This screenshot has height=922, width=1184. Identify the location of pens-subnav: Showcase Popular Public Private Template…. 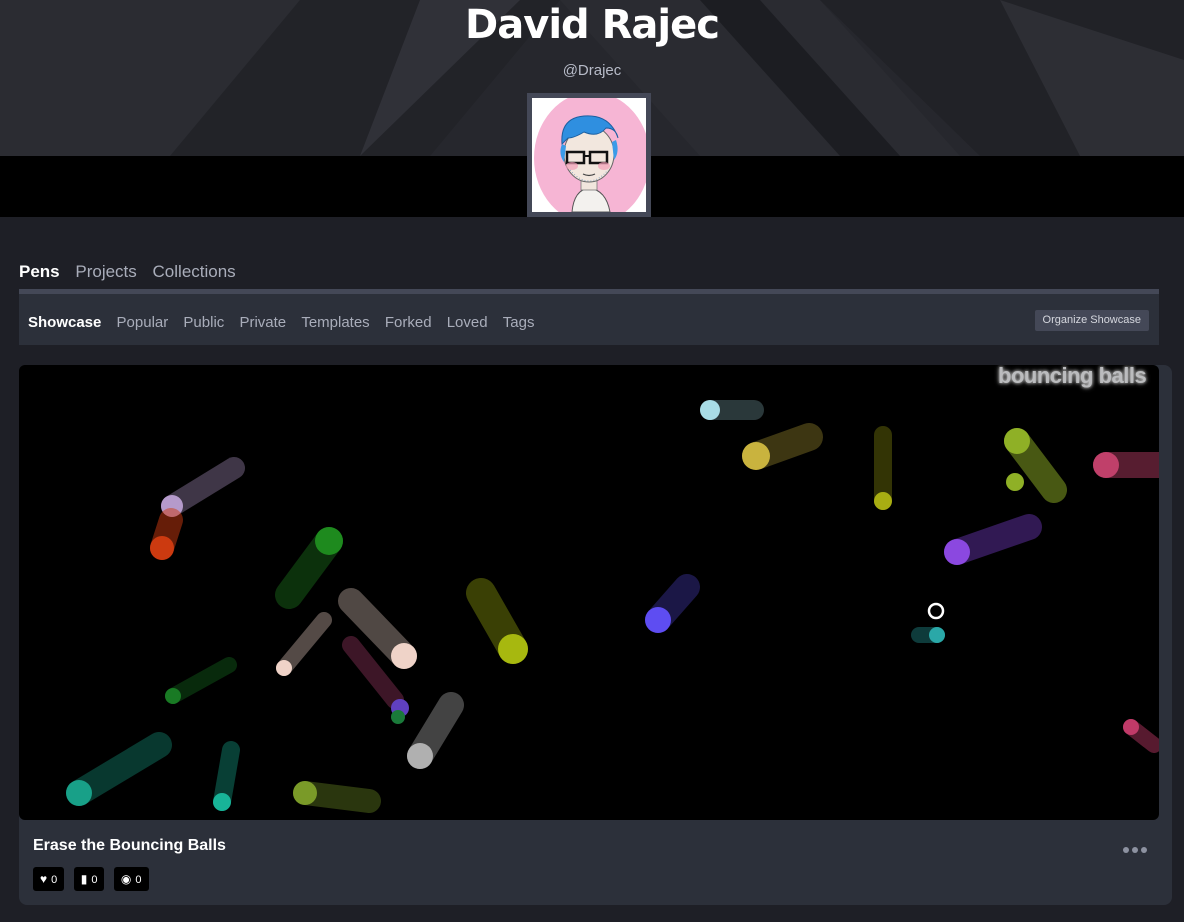
(589, 317).